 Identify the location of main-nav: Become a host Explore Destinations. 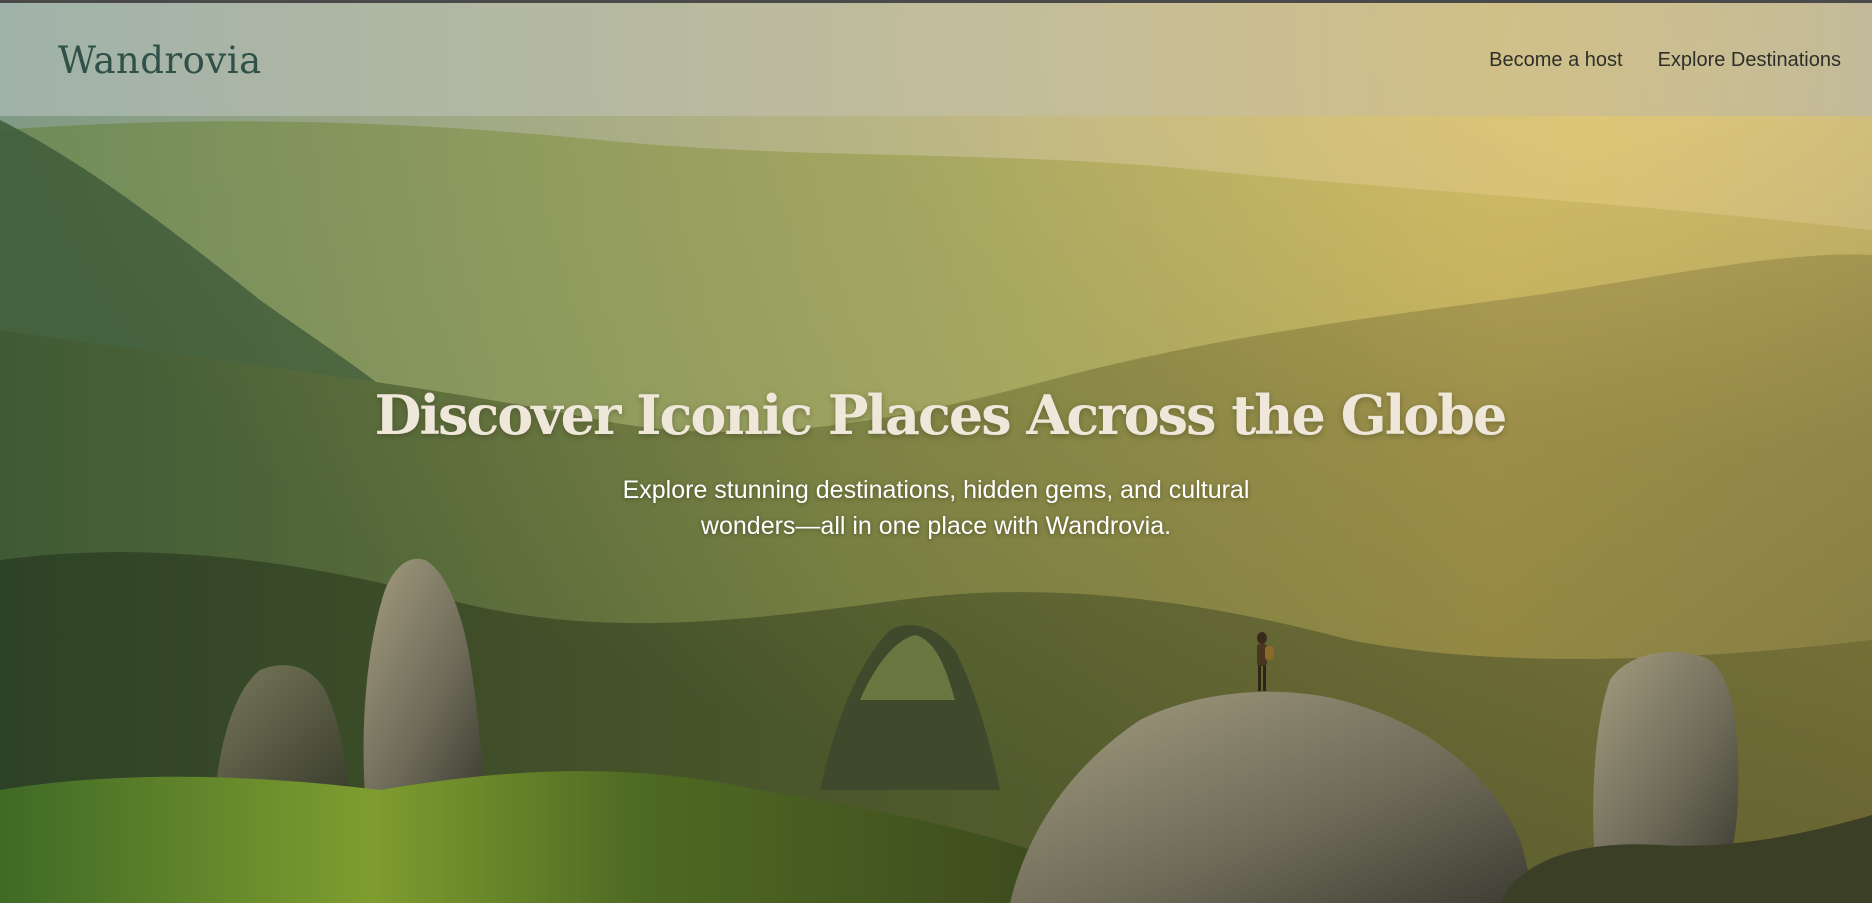
(1665, 60).